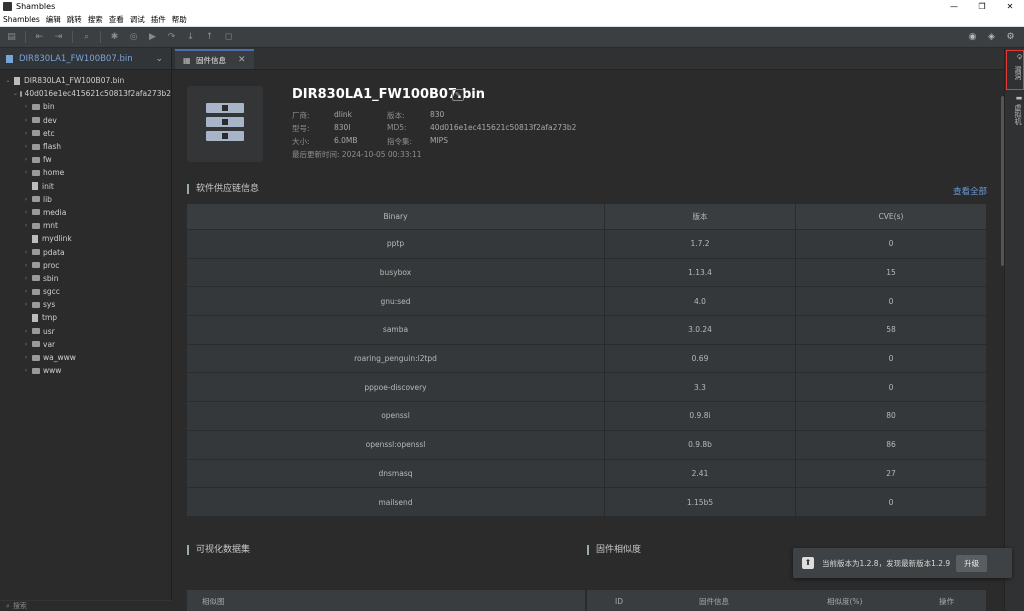 The image size is (1024, 611). What do you see at coordinates (85, 370) in the screenshot?
I see `tree-item: › www` at bounding box center [85, 370].